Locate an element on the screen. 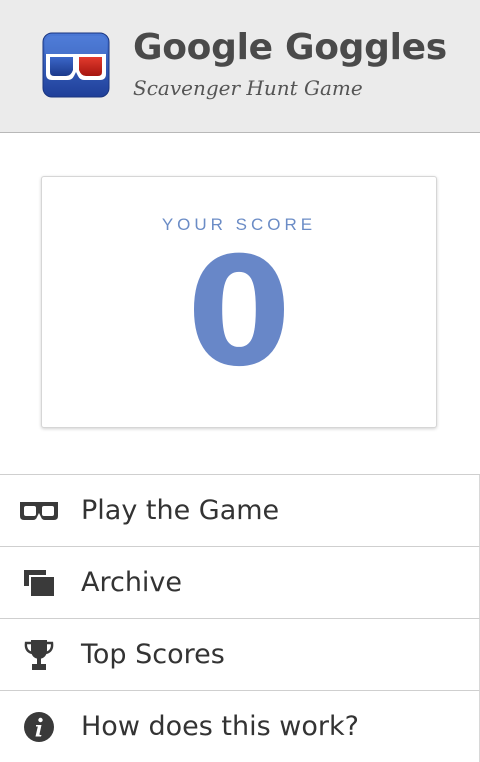 The image size is (480, 762). archive-stack-icon is located at coordinates (39, 583).